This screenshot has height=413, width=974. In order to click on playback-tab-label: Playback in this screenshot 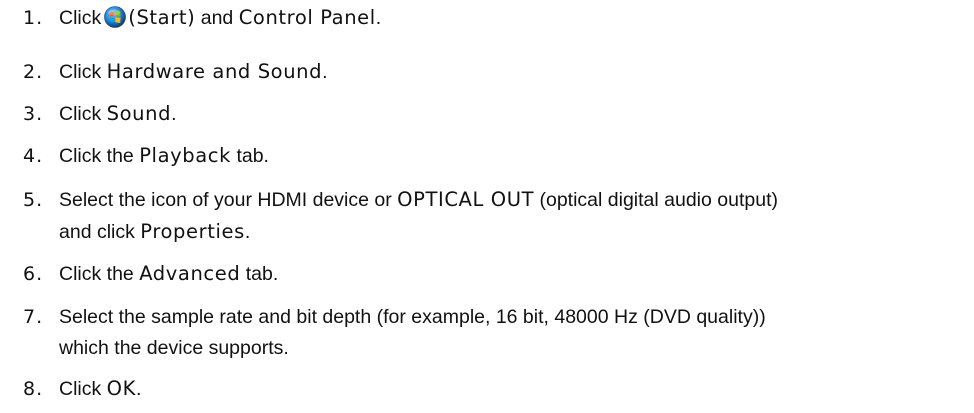, I will do `click(185, 155)`.